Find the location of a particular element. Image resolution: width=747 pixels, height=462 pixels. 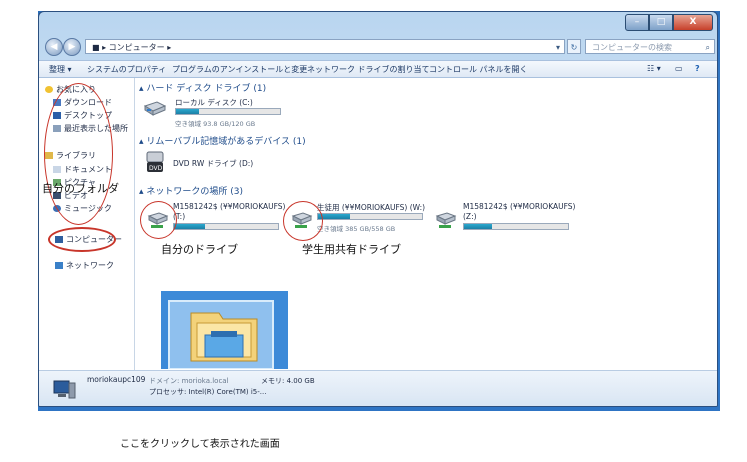

pc-domain: ドメイン: morioka.local is located at coordinates (189, 381).